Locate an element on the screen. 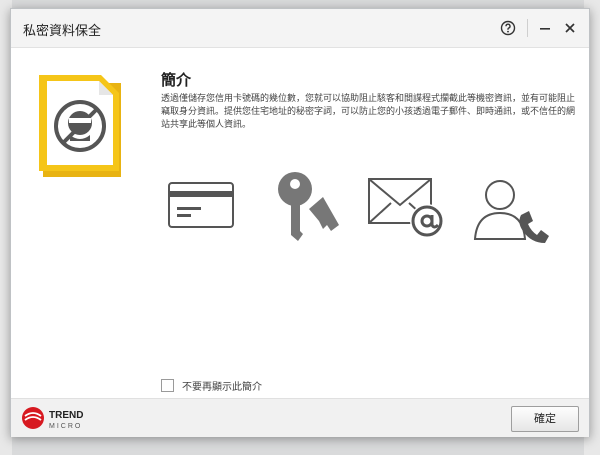 The height and width of the screenshot is (455, 600). dialog-title: 私密資料保全 is located at coordinates (62, 31).